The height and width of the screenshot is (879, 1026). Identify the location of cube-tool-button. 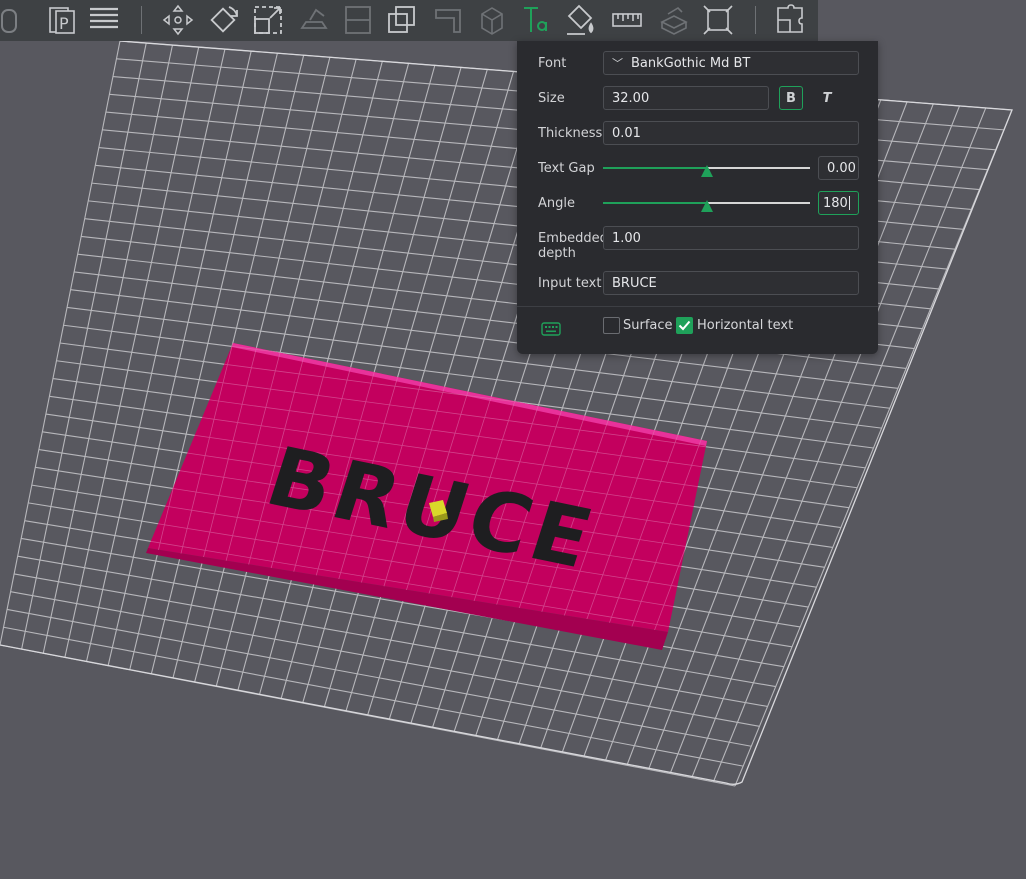
(492, 20).